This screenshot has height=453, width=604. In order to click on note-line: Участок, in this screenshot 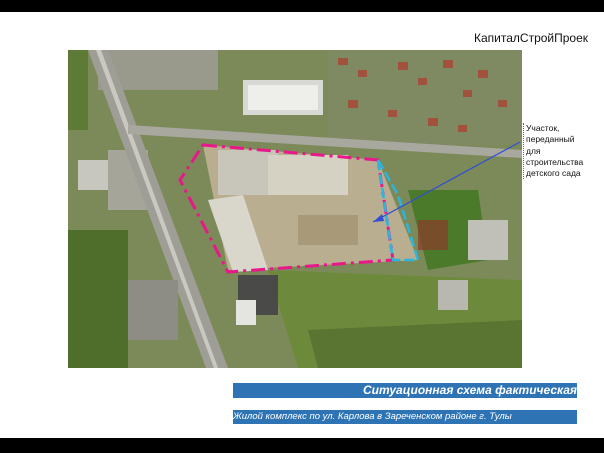, I will do `click(543, 128)`.